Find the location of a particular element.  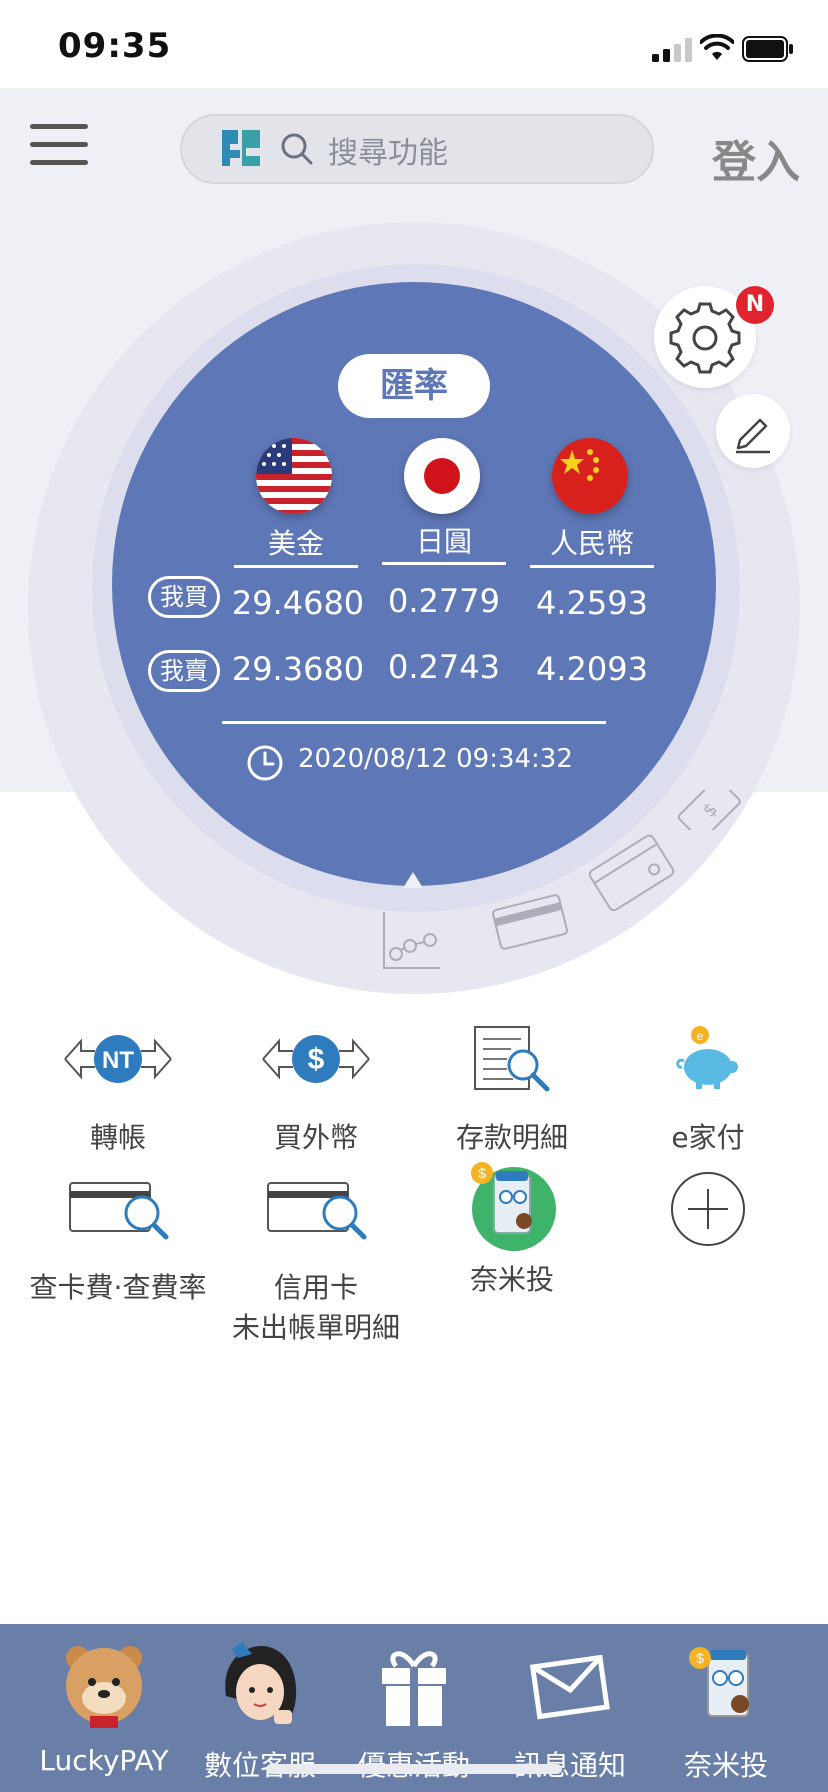

carousel-pointer-icon is located at coordinates (413, 880).